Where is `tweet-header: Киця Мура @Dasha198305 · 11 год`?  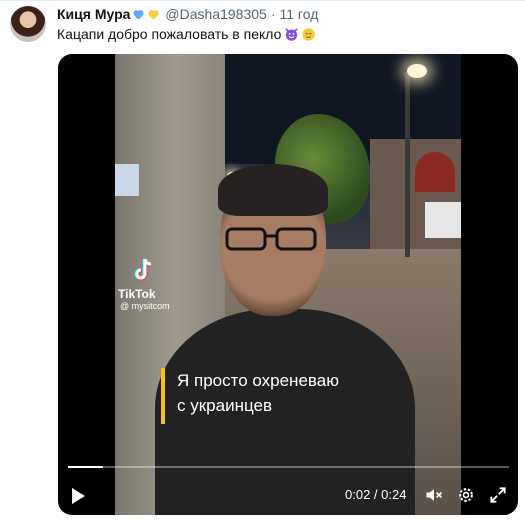 tweet-header: Киця Мура @Dasha198305 · 11 год is located at coordinates (187, 14).